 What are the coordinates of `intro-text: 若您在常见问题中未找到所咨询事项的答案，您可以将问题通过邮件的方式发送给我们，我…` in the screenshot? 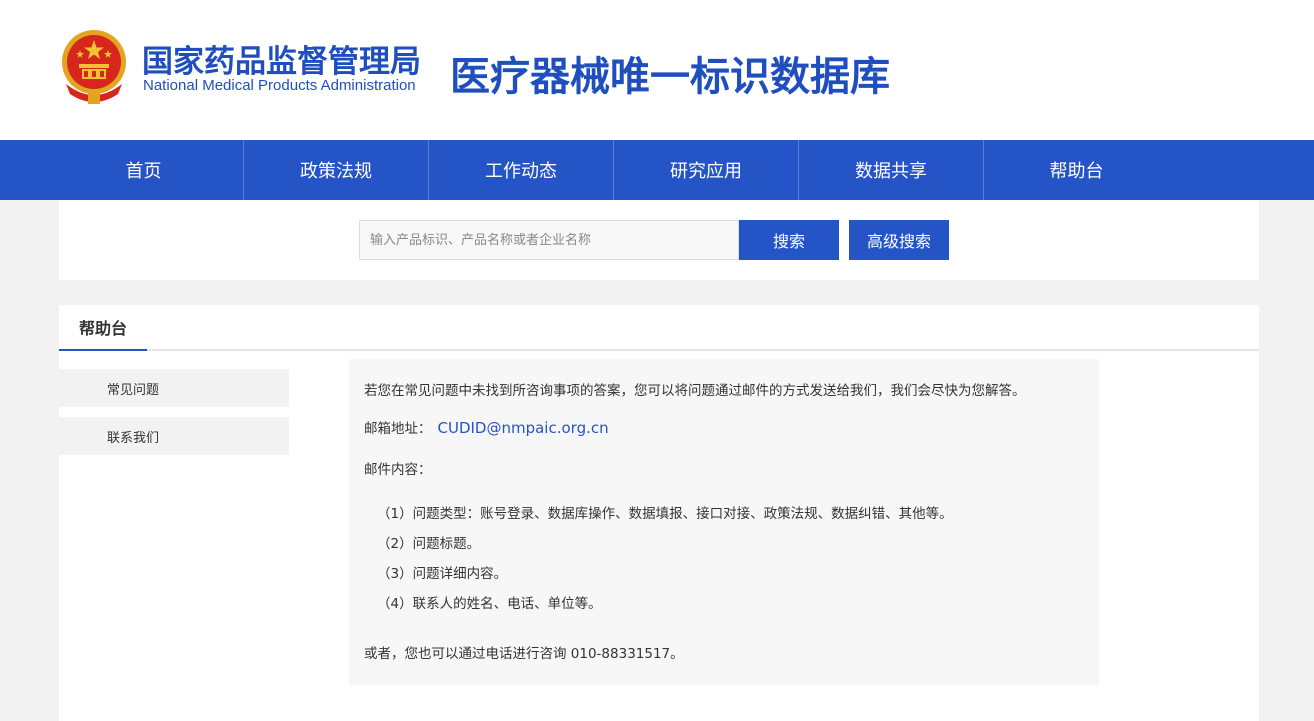 It's located at (695, 391).